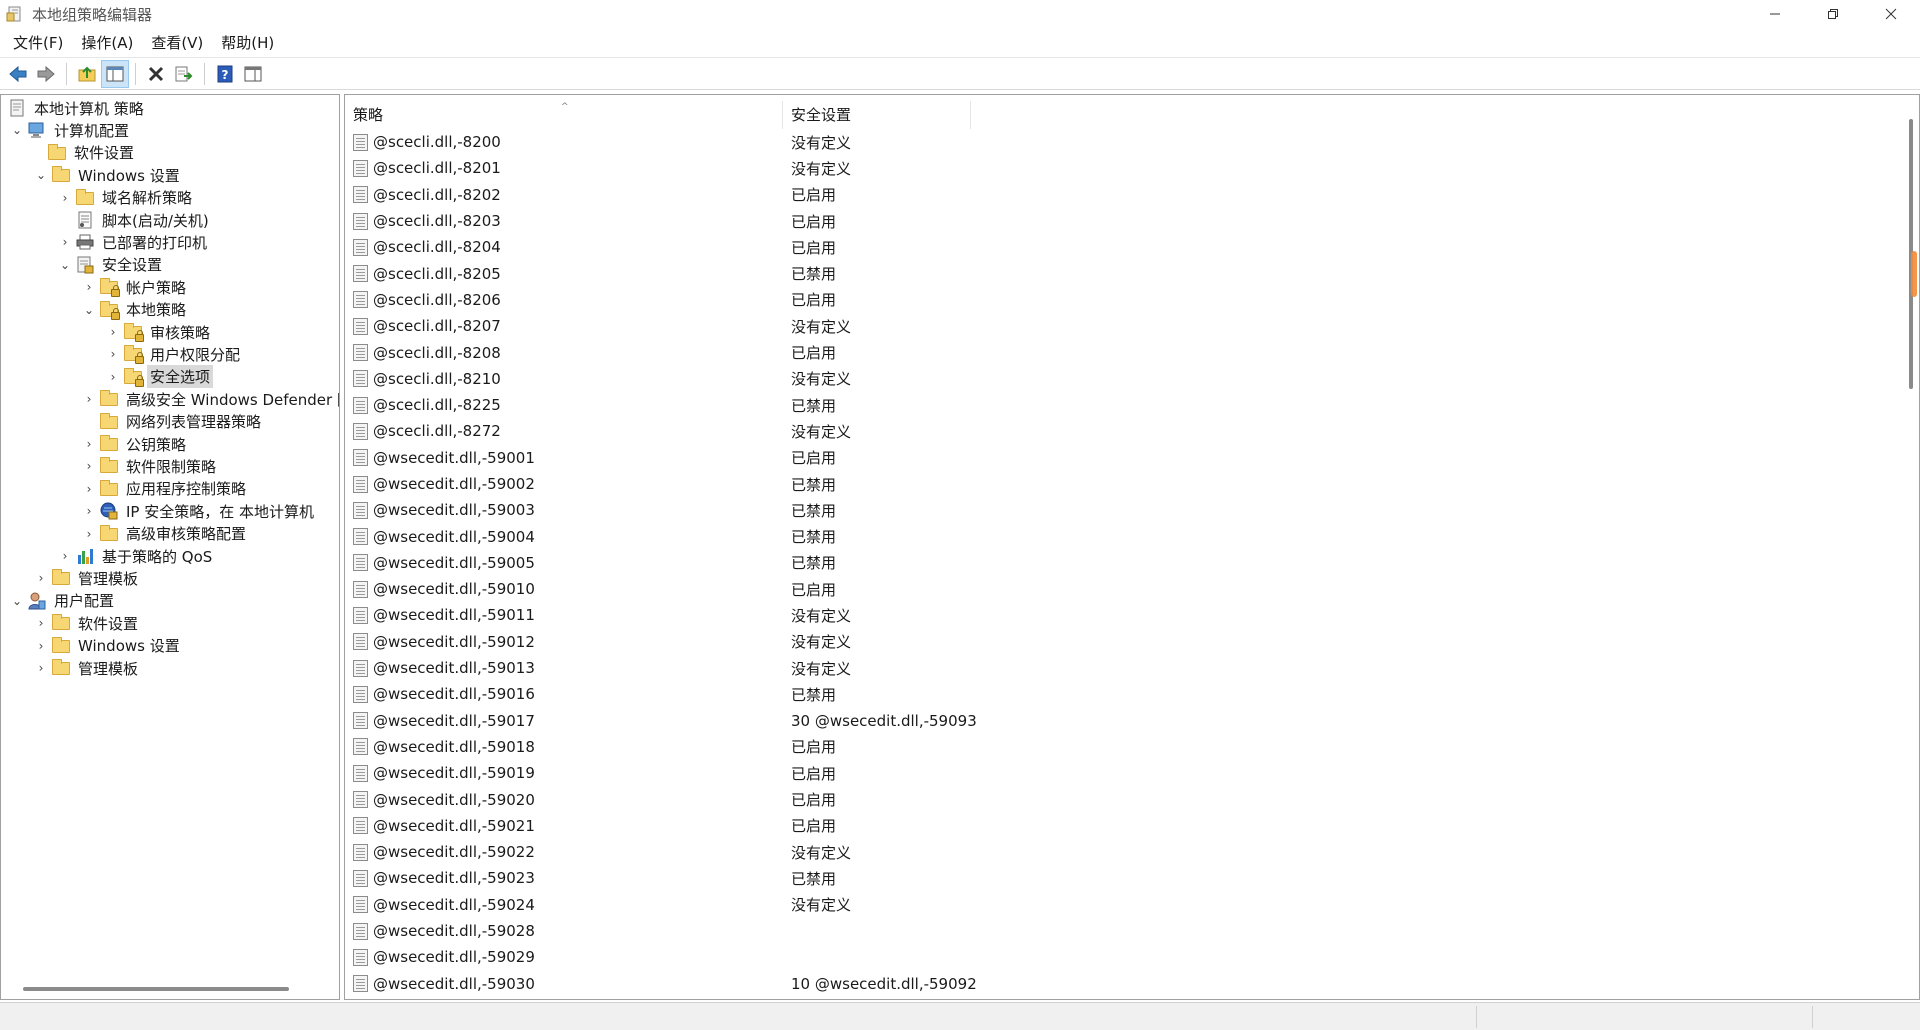 This screenshot has height=1030, width=1920. Describe the element at coordinates (159, 377) in the screenshot. I see `tree-item-security-options: › 安全选项` at that location.